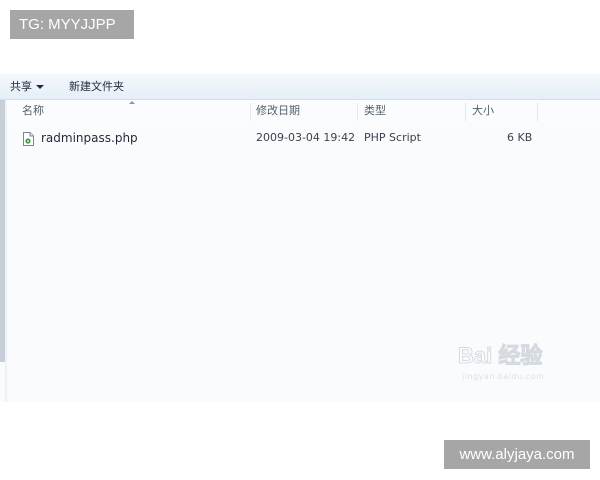 The image size is (600, 480). I want to click on baidu-jingyan-watermark: Bai 经验 jingyan.baidu.com, so click(516, 362).